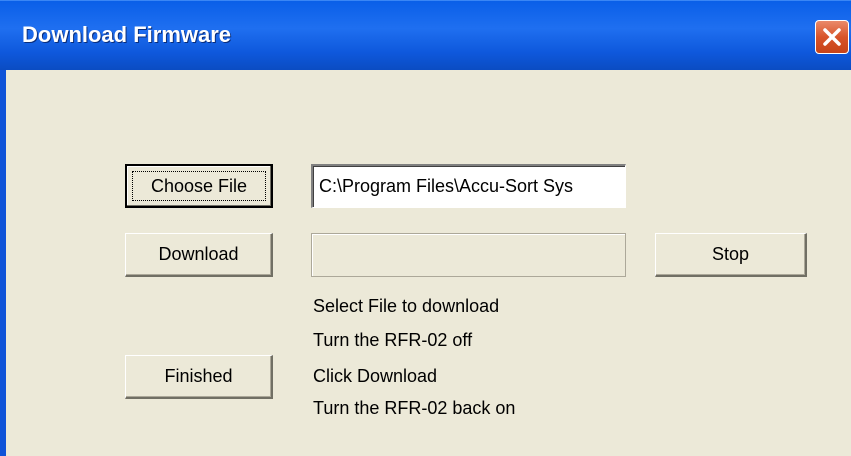  I want to click on choose-file-label: Choose File, so click(199, 186).